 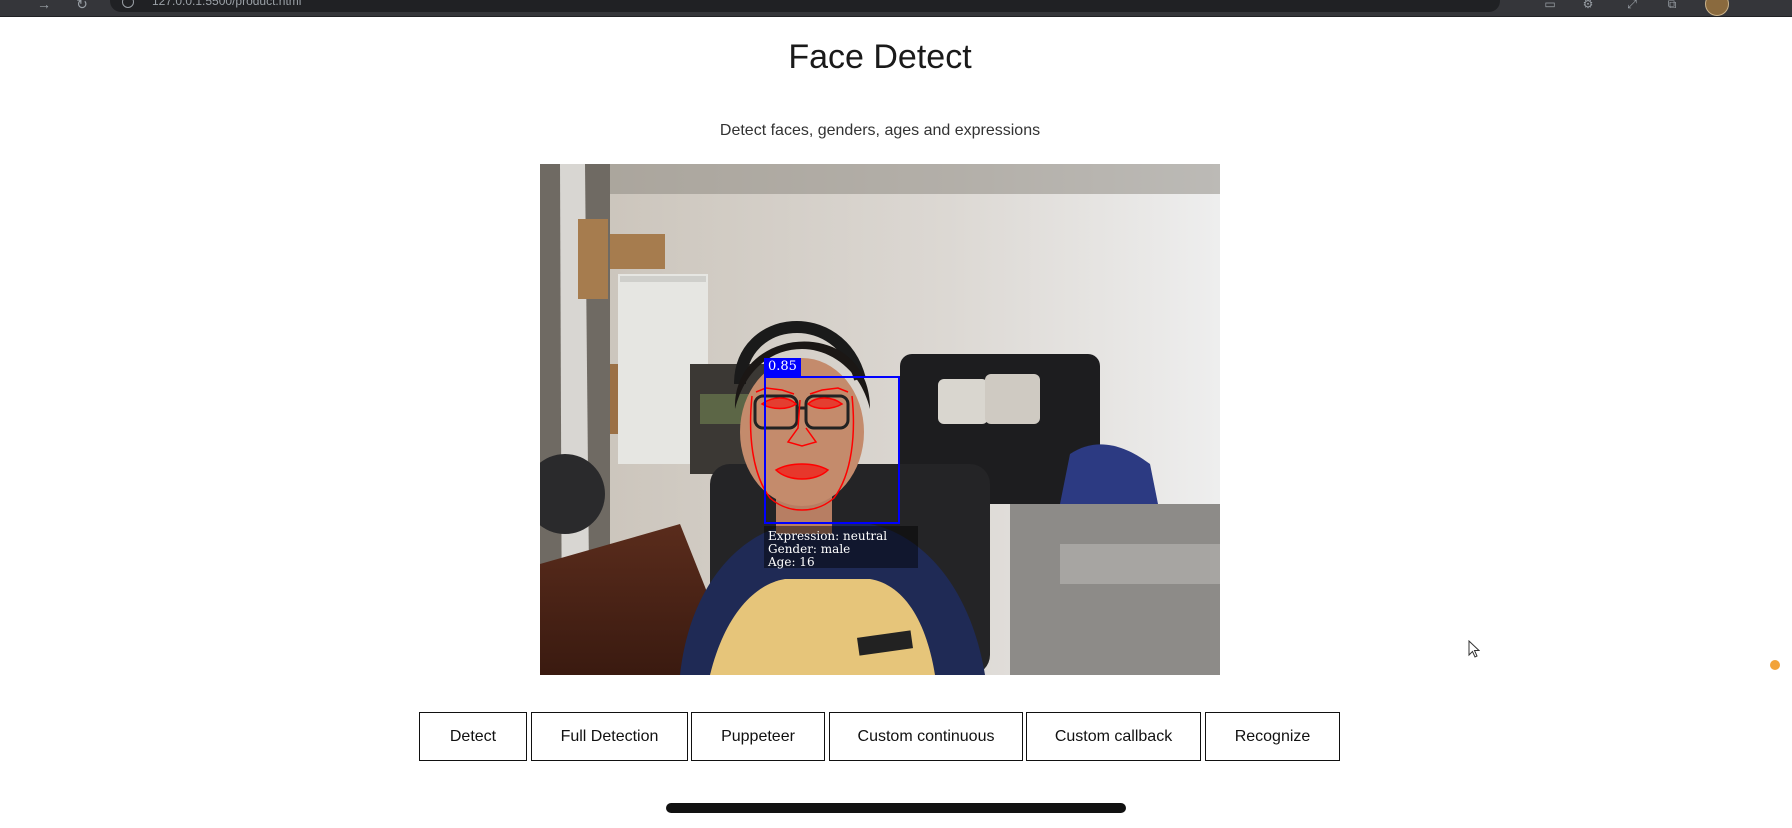 I want to click on address-bar: 127.0.0.1:5500/product.html, so click(x=805, y=6).